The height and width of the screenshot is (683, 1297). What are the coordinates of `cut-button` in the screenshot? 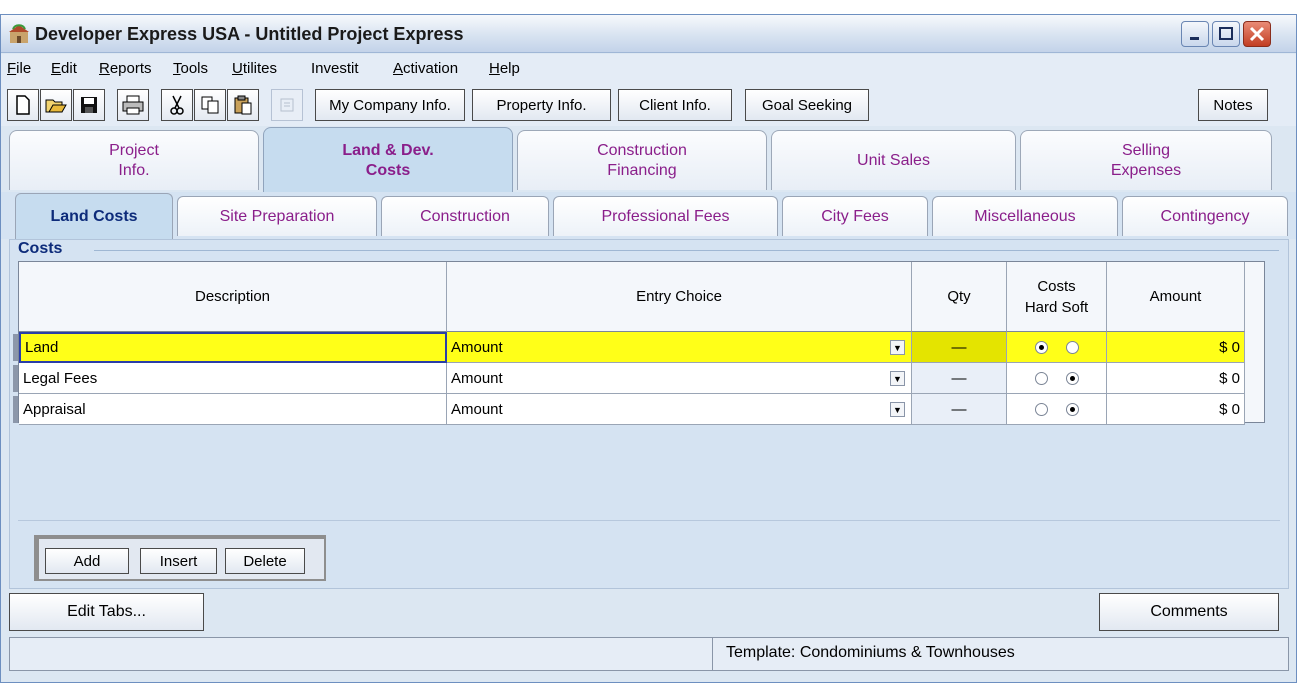 It's located at (177, 105).